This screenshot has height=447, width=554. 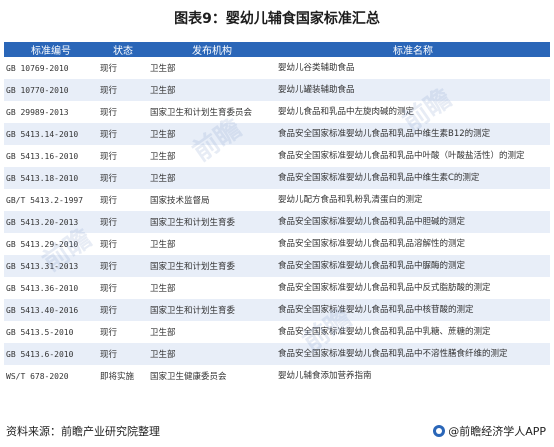 What do you see at coordinates (51, 134) in the screenshot?
I see `cell-standard-code: GB 5413.14-2010` at bounding box center [51, 134].